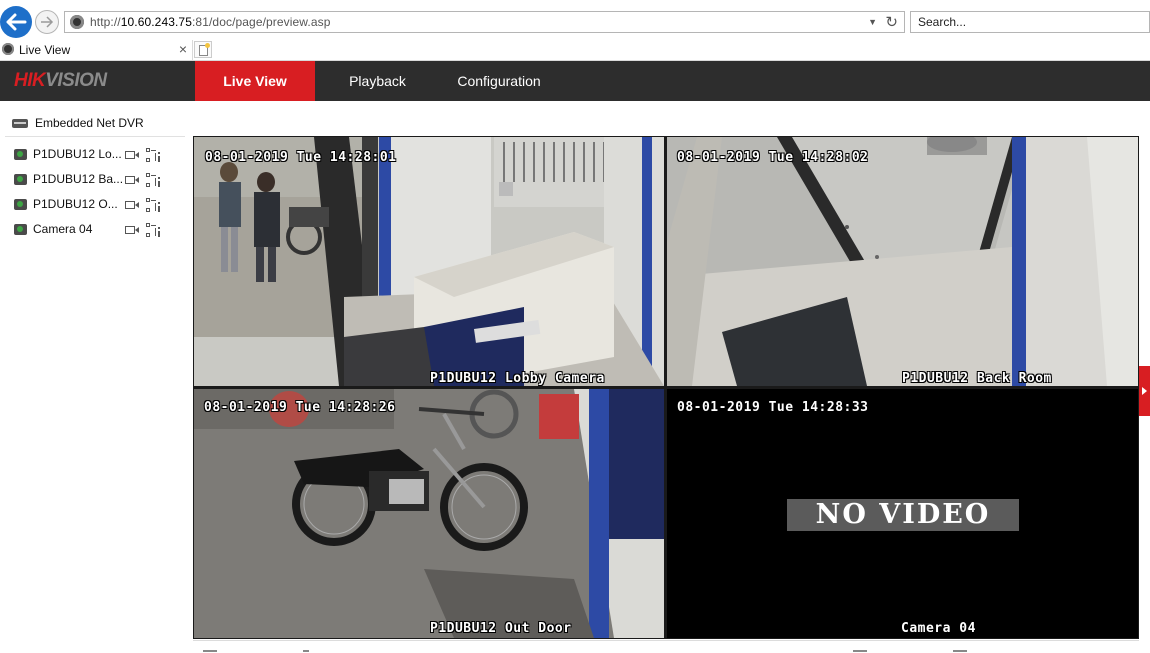 The image size is (1150, 653). I want to click on bottom-toolbar, so click(666, 646).